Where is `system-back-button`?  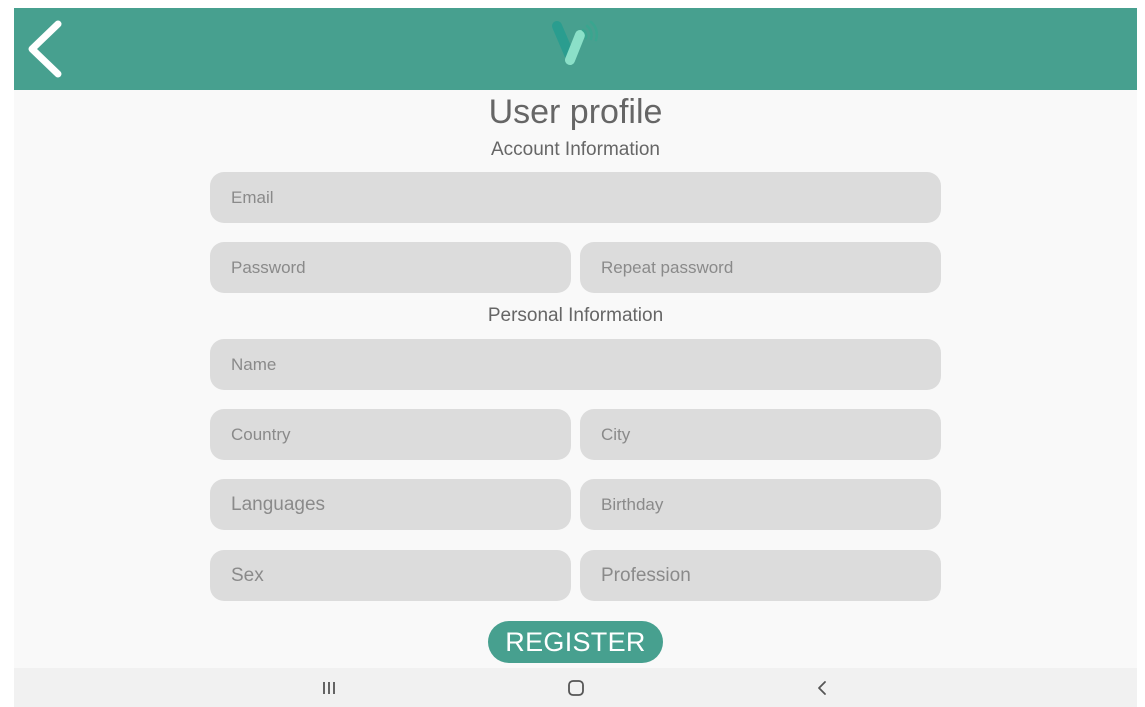
system-back-button is located at coordinates (822, 688).